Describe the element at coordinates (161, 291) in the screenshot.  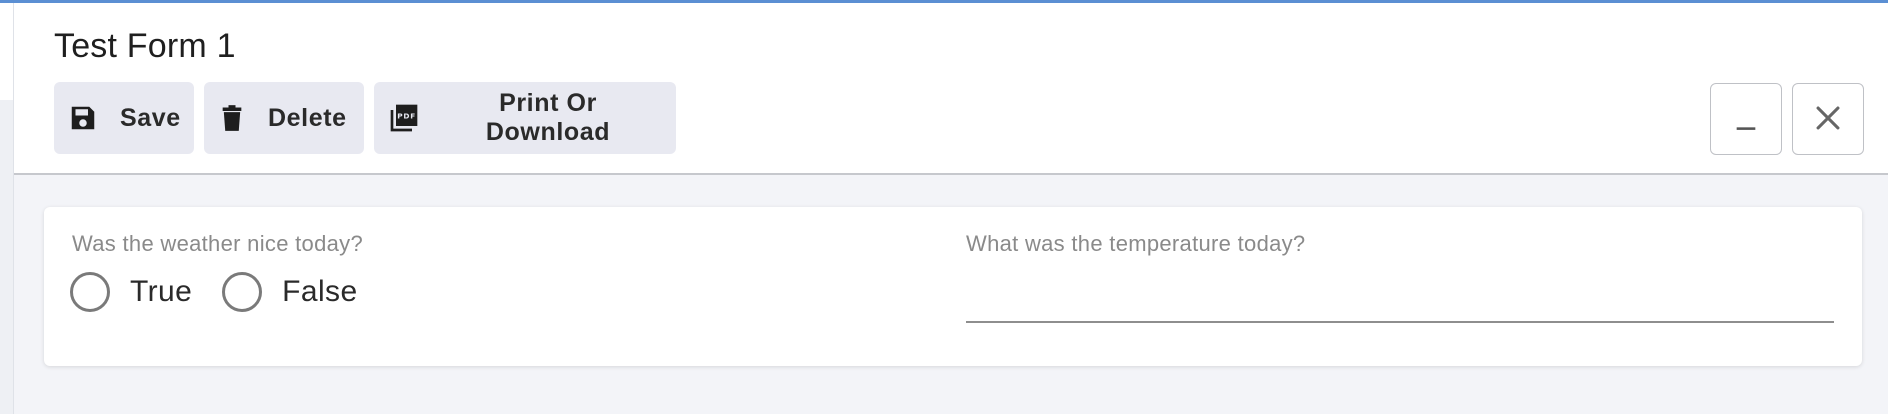
I see `radio-true-label: True` at that location.